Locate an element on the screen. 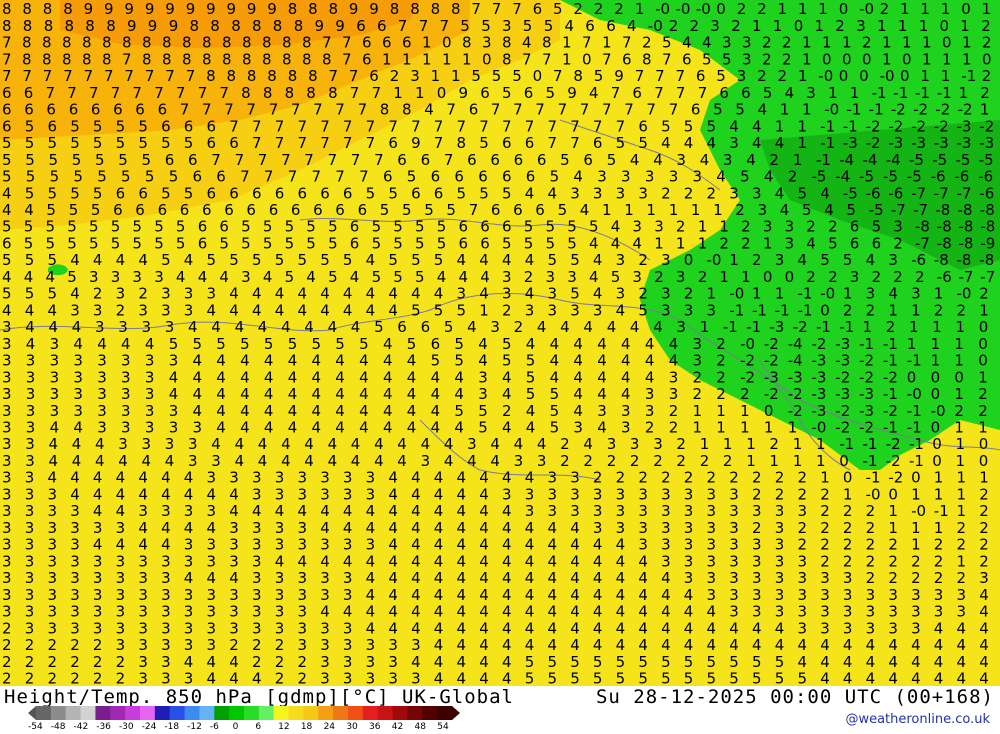  temperature-label: -9 is located at coordinates (987, 244).